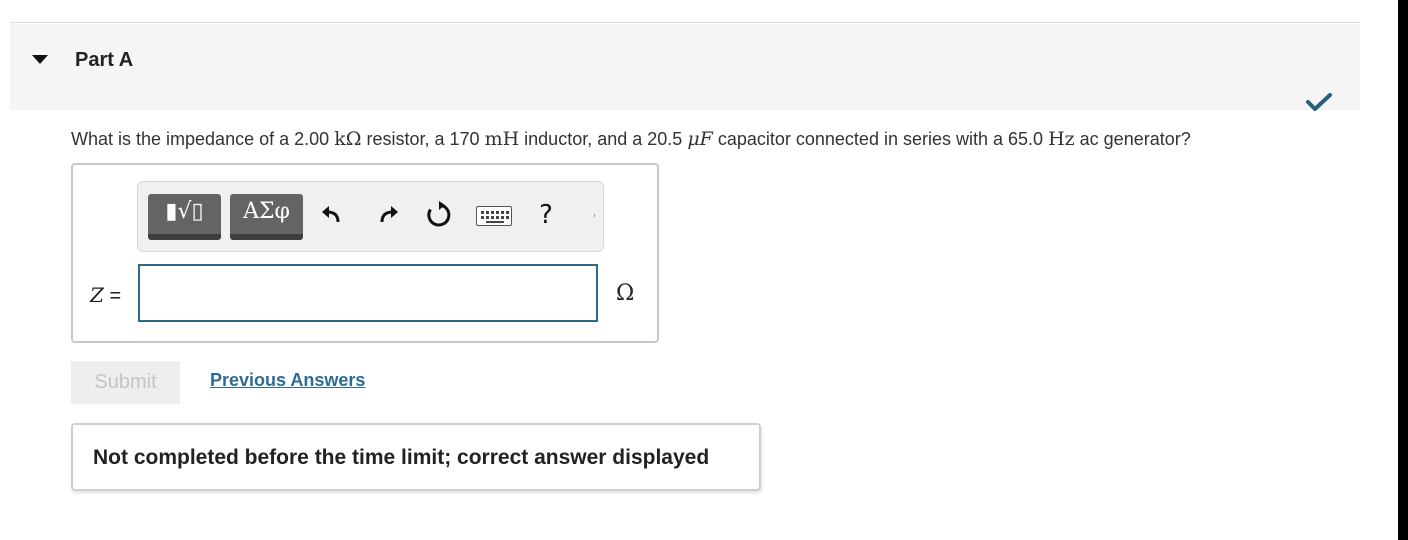  What do you see at coordinates (387, 215) in the screenshot?
I see `redo-icon` at bounding box center [387, 215].